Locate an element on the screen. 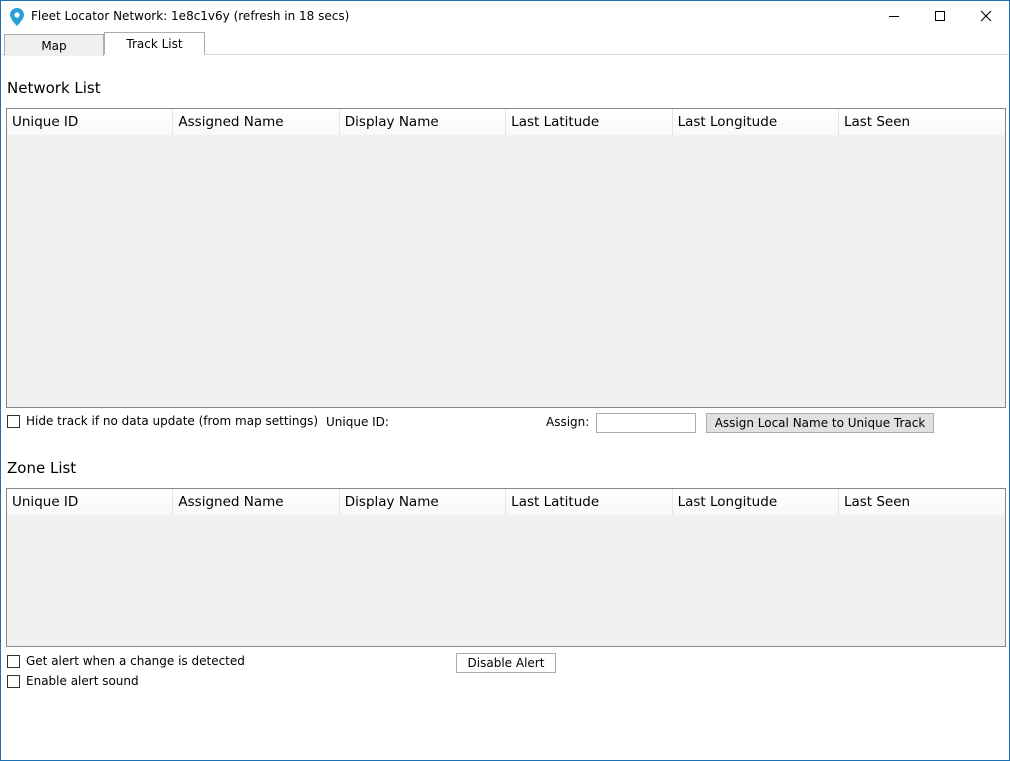 This screenshot has height=761, width=1010. disable-alert-button: Disable Alert is located at coordinates (506, 663).